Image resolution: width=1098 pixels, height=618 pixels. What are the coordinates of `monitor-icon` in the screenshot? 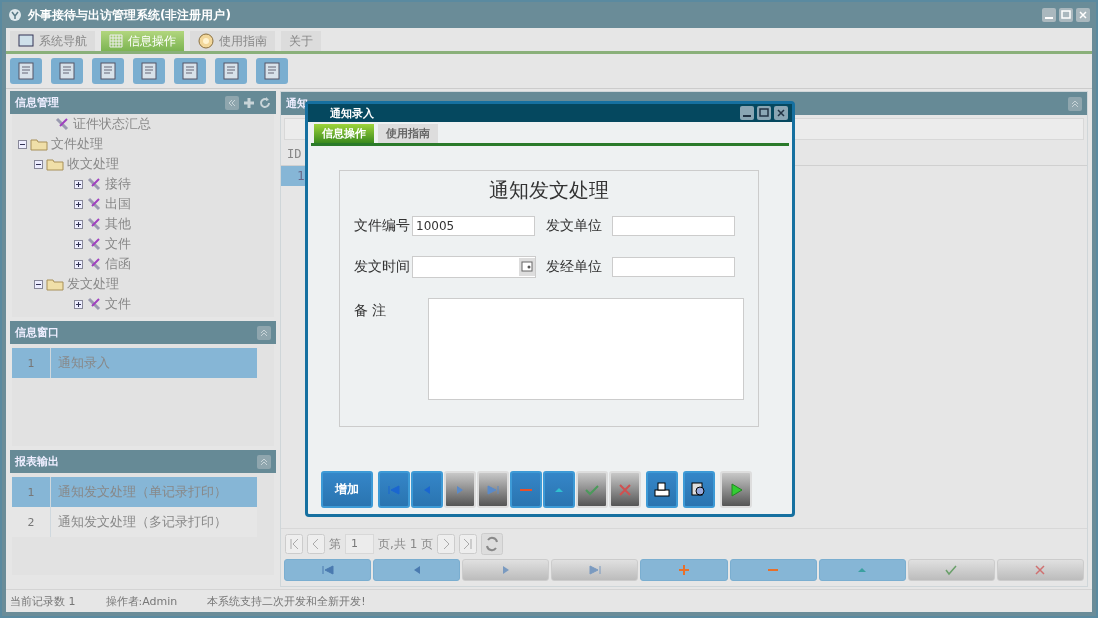 It's located at (26, 41).